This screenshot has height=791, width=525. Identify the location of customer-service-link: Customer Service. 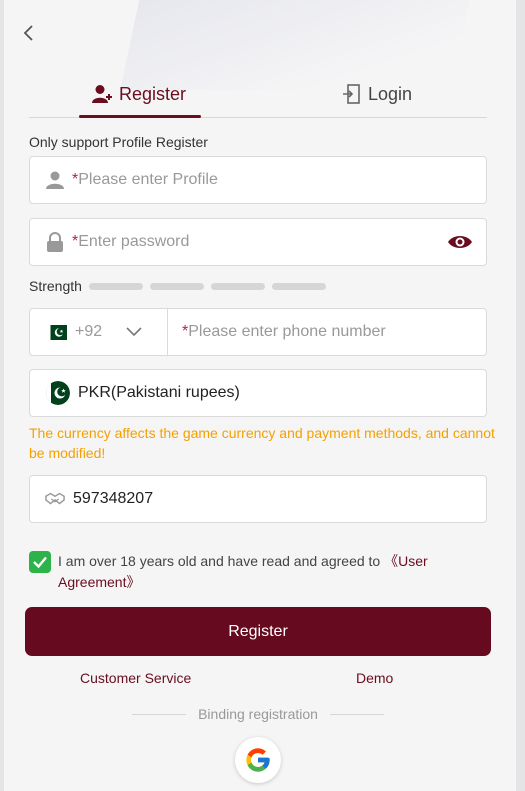
(135, 678).